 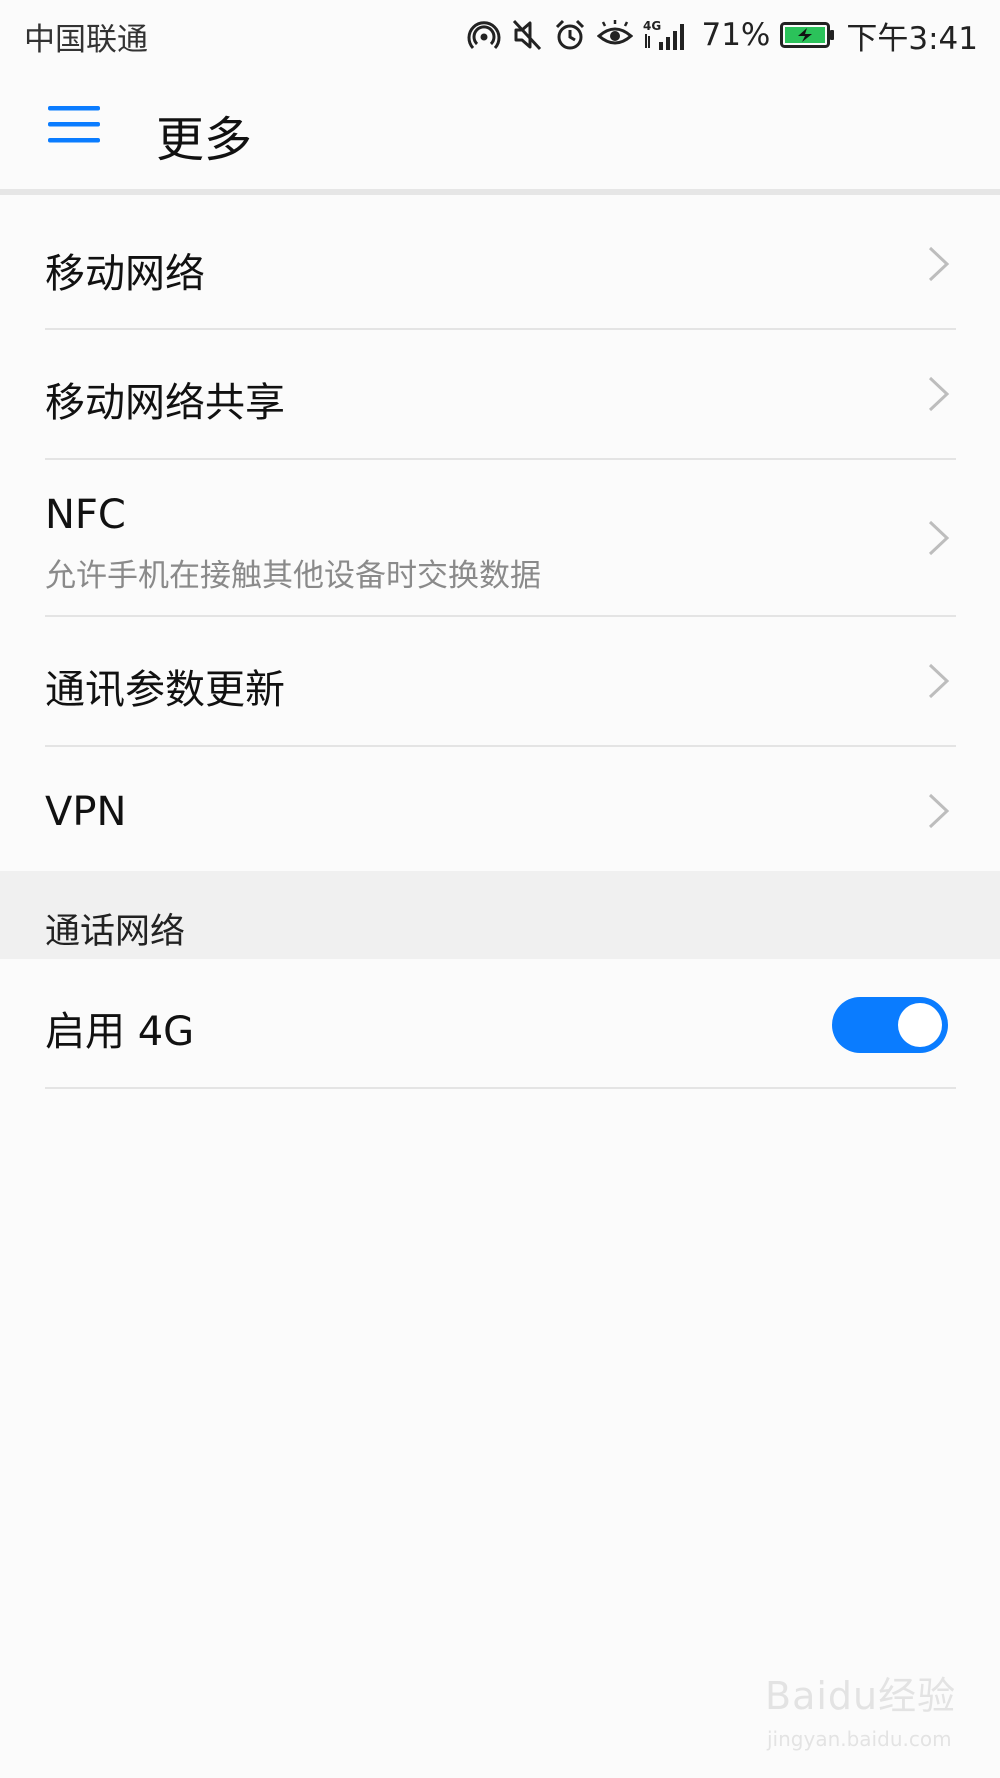 What do you see at coordinates (74, 124) in the screenshot?
I see `menu-icon` at bounding box center [74, 124].